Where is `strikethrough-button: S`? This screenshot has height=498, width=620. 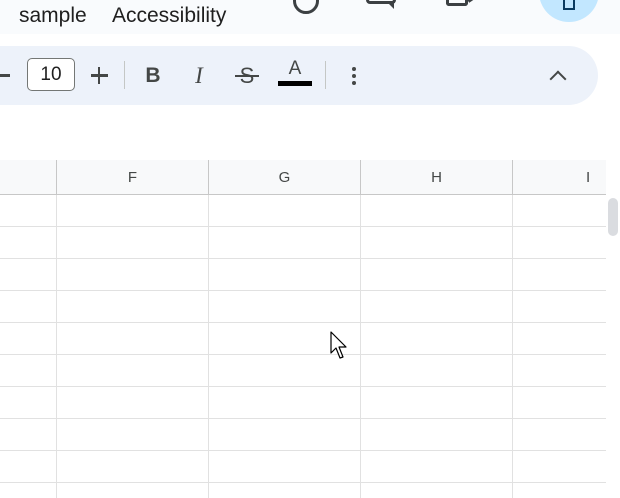 strikethrough-button: S is located at coordinates (247, 75).